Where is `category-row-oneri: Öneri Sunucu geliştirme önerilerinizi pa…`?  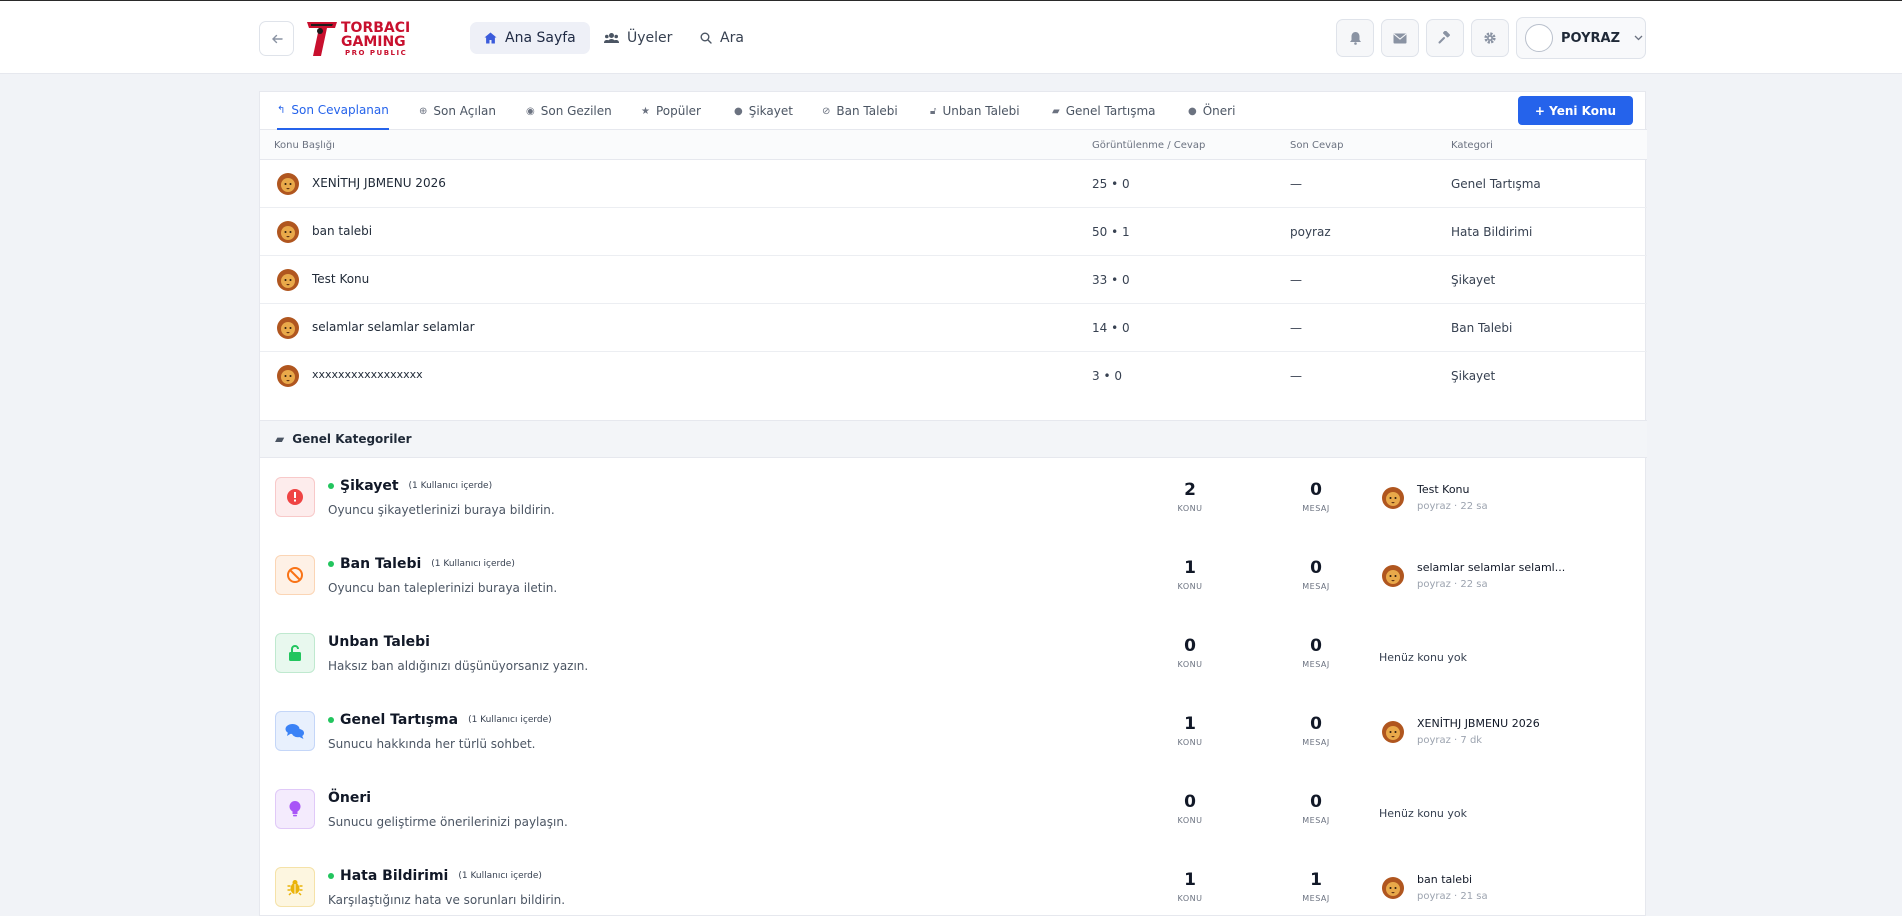
category-row-oneri: Öneri Sunucu geliştirme önerilerinizi pa… is located at coordinates (953, 811).